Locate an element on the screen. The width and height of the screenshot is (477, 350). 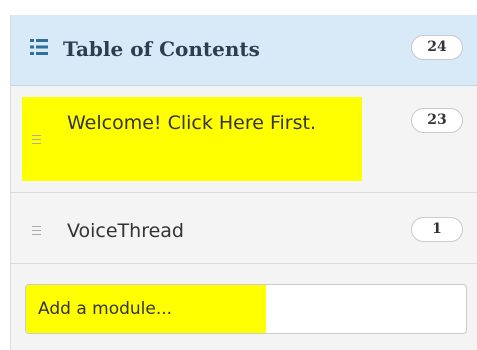
toc-count-badge: 24 is located at coordinates (437, 47).